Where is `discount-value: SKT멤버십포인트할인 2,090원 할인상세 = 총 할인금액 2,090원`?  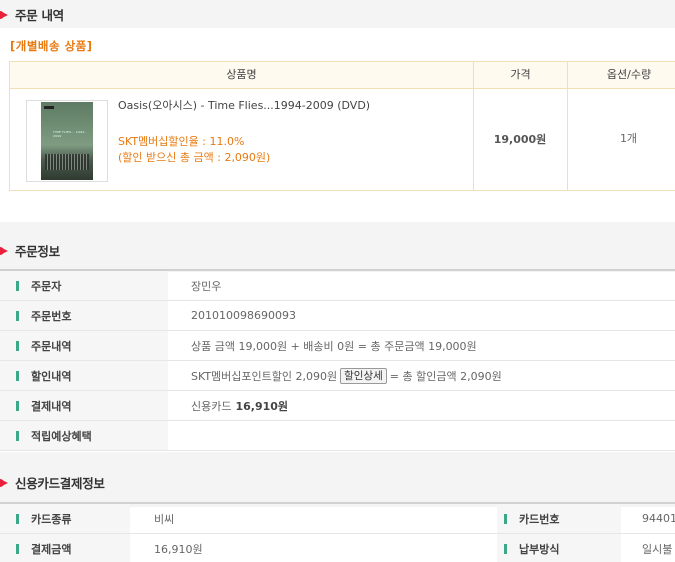 discount-value: SKT멤버십포인트할인 2,090원 할인상세 = 총 할인금액 2,090원 is located at coordinates (346, 375).